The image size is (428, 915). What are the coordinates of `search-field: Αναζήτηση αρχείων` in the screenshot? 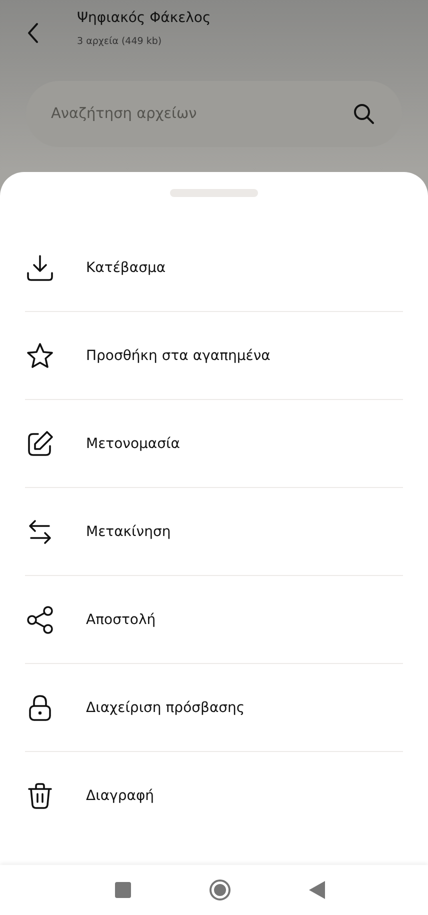 It's located at (214, 114).